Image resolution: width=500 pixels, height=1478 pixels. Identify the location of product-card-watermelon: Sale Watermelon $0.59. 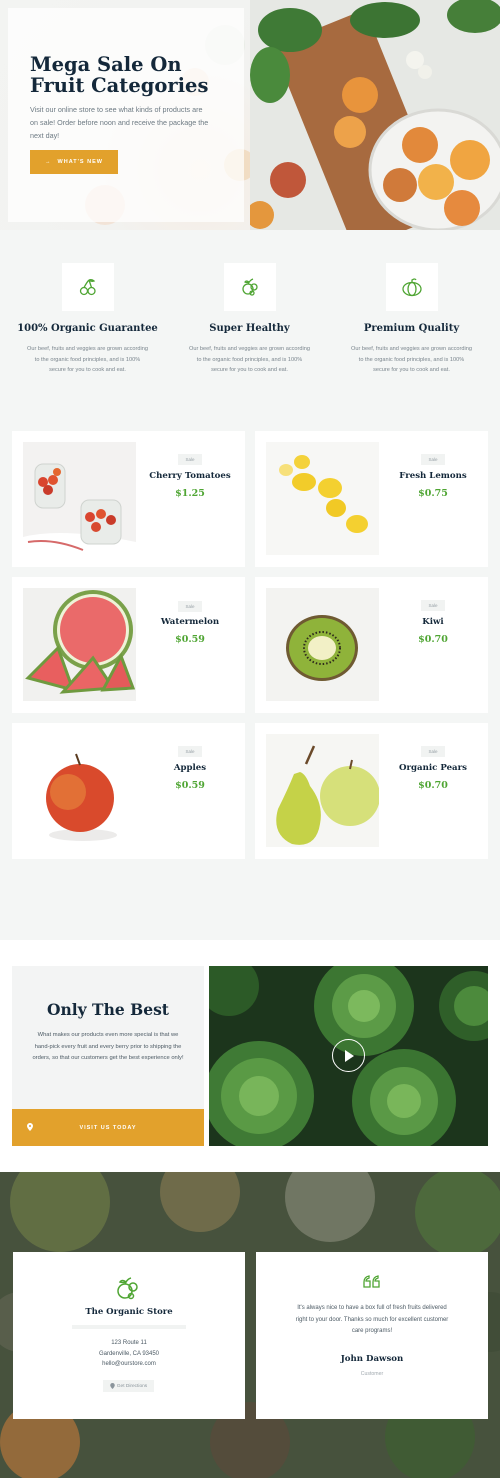
(128, 645).